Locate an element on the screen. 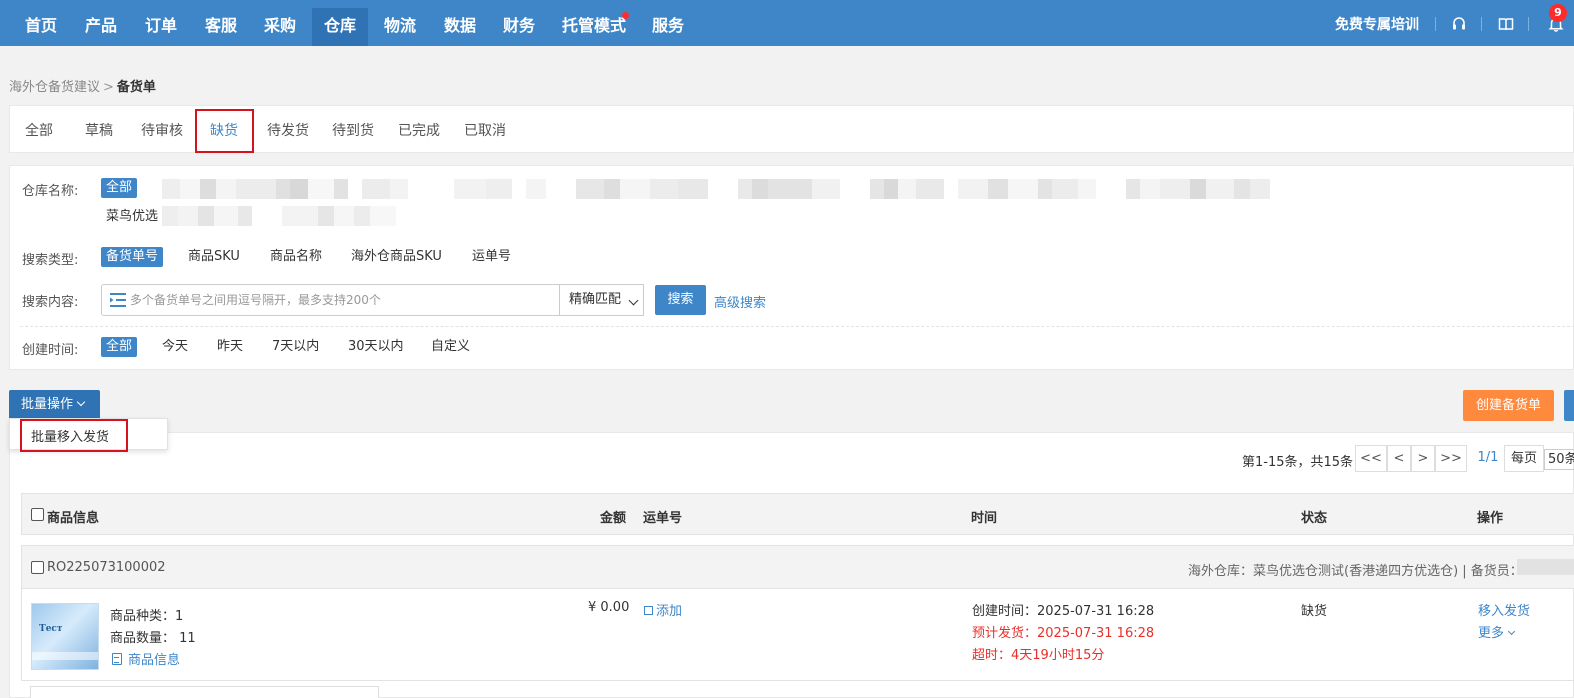  add-waybill-link: 添加 is located at coordinates (663, 609).